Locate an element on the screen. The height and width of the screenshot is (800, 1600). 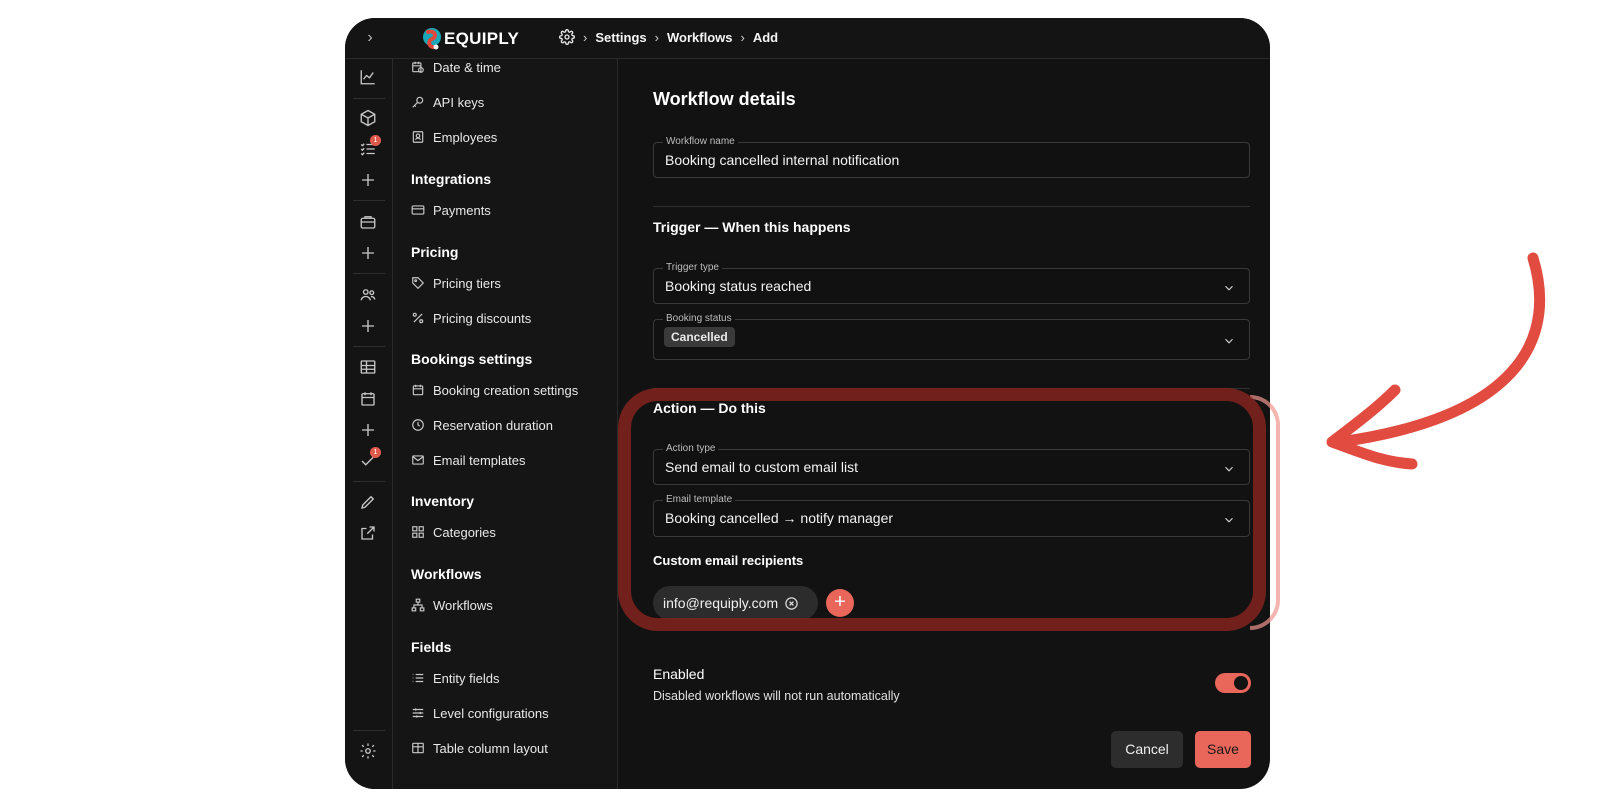
save-button: Save is located at coordinates (1223, 749).